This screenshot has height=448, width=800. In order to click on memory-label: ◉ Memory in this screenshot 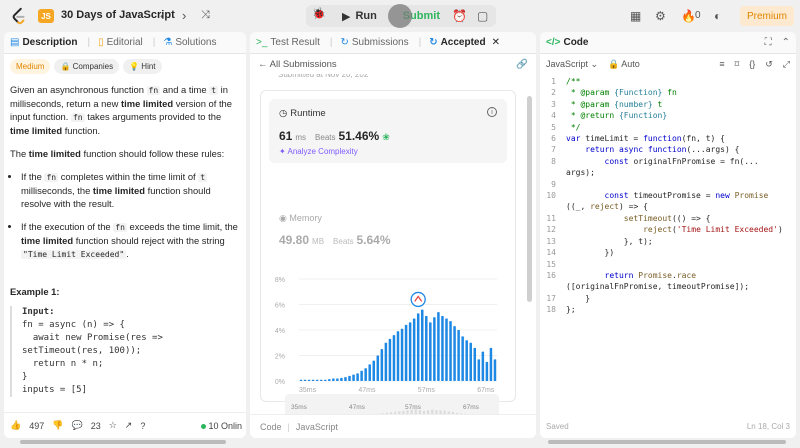, I will do `click(300, 218)`.